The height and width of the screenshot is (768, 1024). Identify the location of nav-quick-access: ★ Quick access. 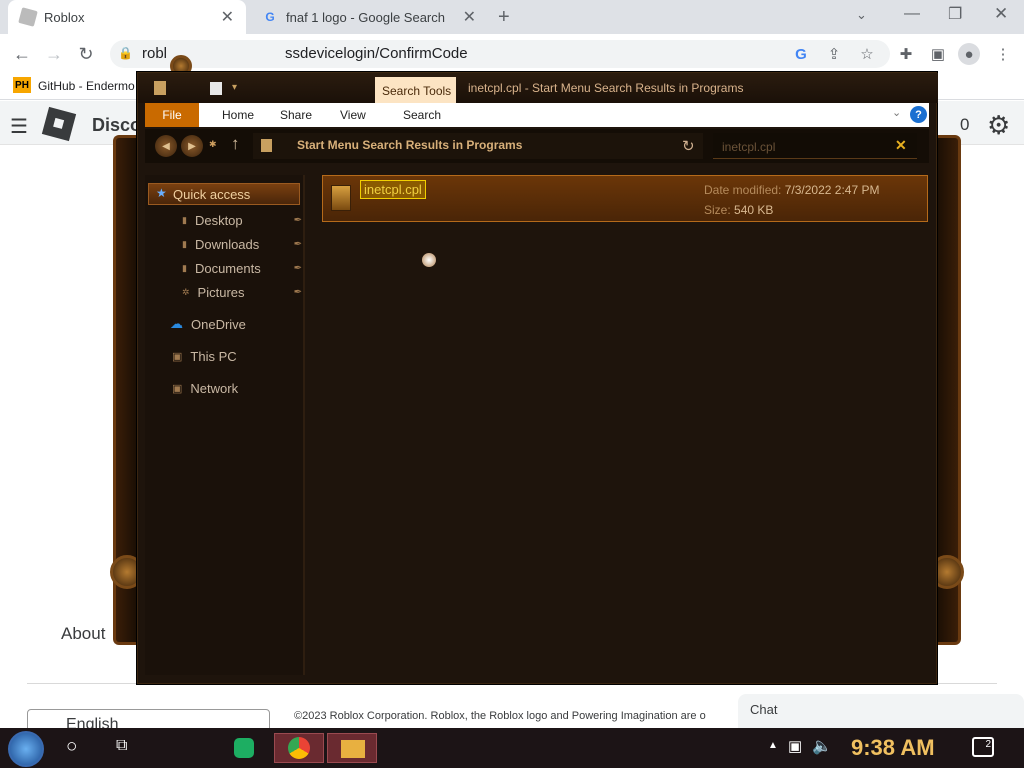
(224, 194).